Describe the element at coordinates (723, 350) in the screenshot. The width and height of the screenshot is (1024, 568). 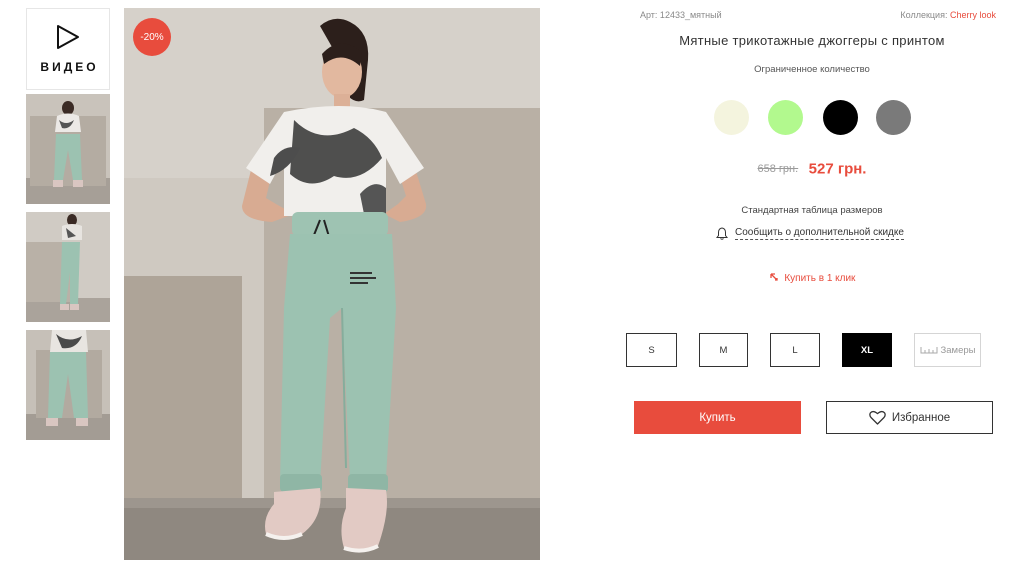
I see `size-option-m: M` at that location.